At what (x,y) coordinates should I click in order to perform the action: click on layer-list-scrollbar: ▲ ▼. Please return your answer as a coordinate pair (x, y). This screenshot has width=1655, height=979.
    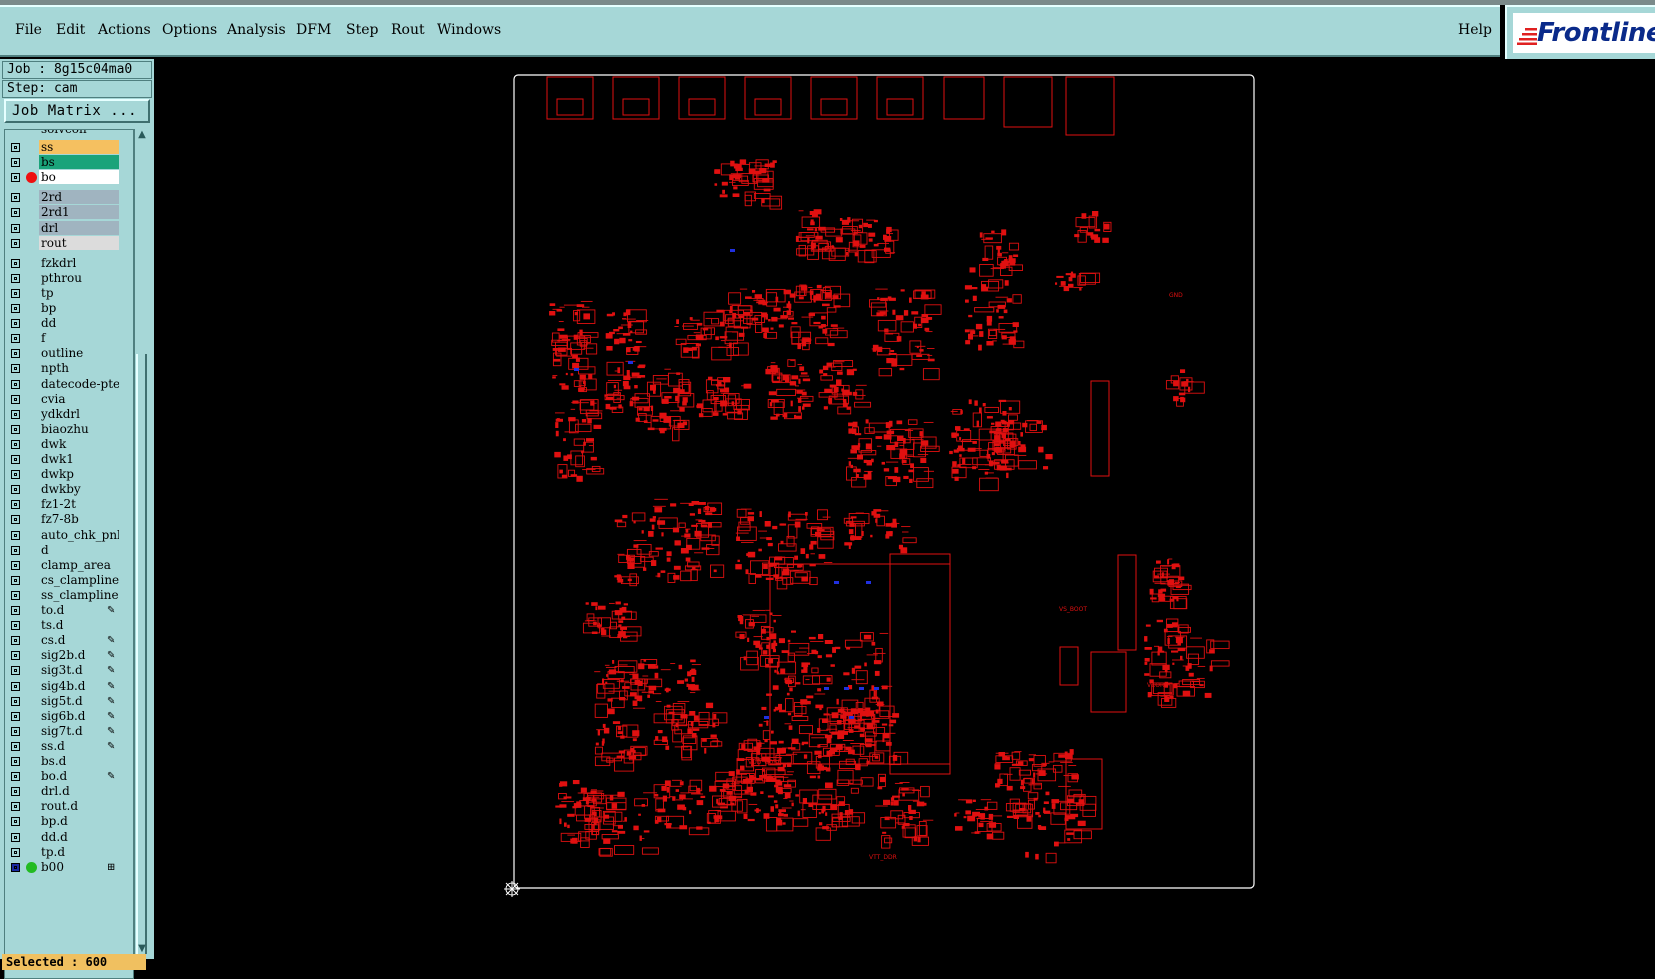
    Looking at the image, I should click on (141, 542).